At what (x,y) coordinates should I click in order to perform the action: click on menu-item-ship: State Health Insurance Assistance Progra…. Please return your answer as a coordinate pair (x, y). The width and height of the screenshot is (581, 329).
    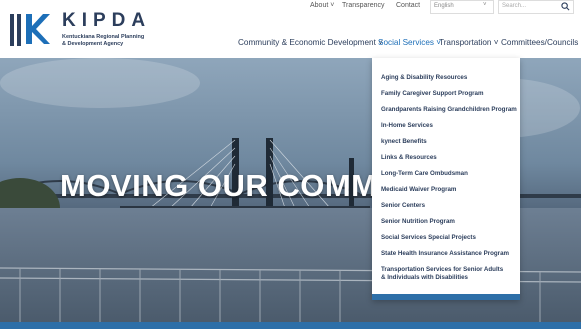
    Looking at the image, I should click on (445, 254).